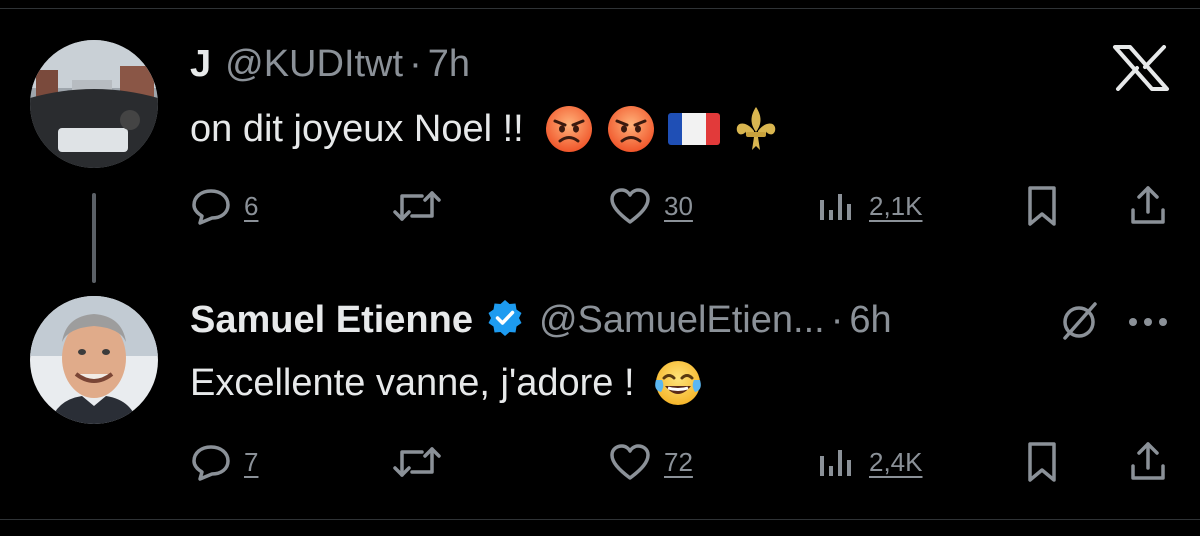 Image resolution: width=1200 pixels, height=536 pixels. What do you see at coordinates (412, 382) in the screenshot?
I see `tweet-text: Excellente vanne, j'adore !` at bounding box center [412, 382].